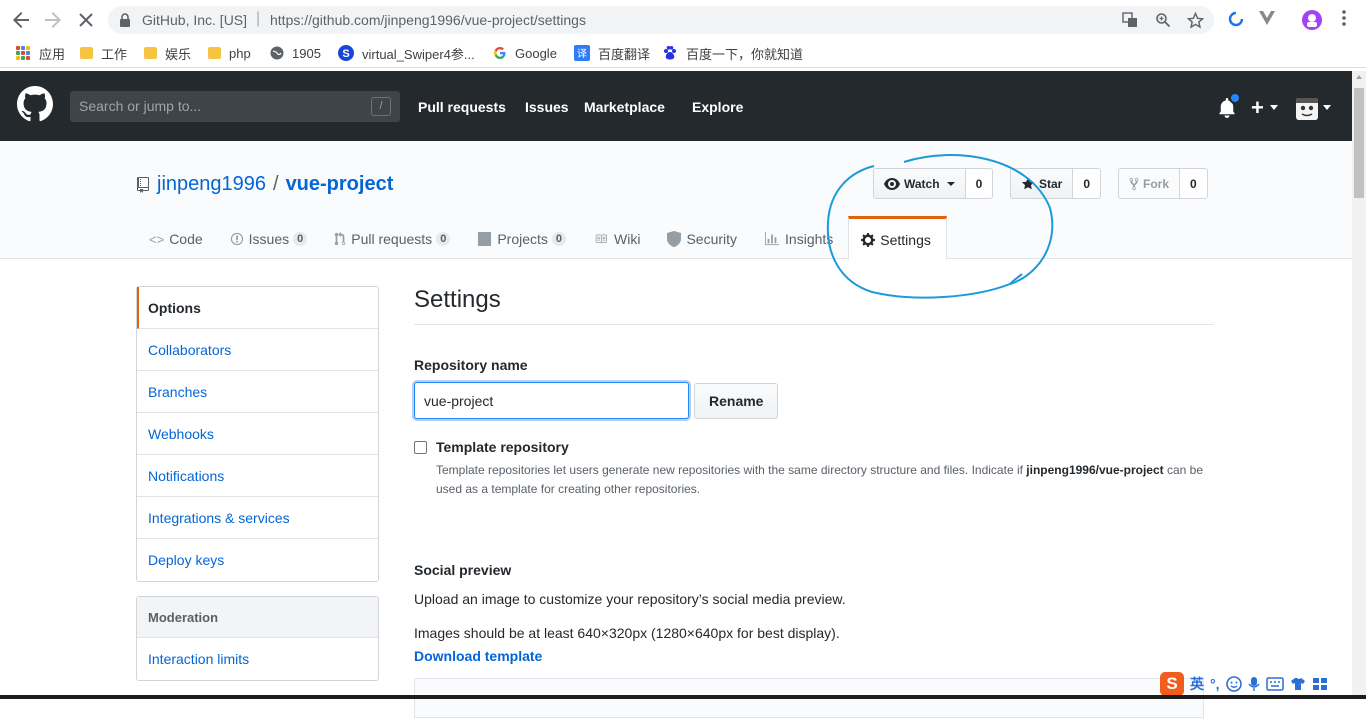 The height and width of the screenshot is (718, 1366). What do you see at coordinates (814, 305) in the screenshot?
I see `page-title: Settings` at bounding box center [814, 305].